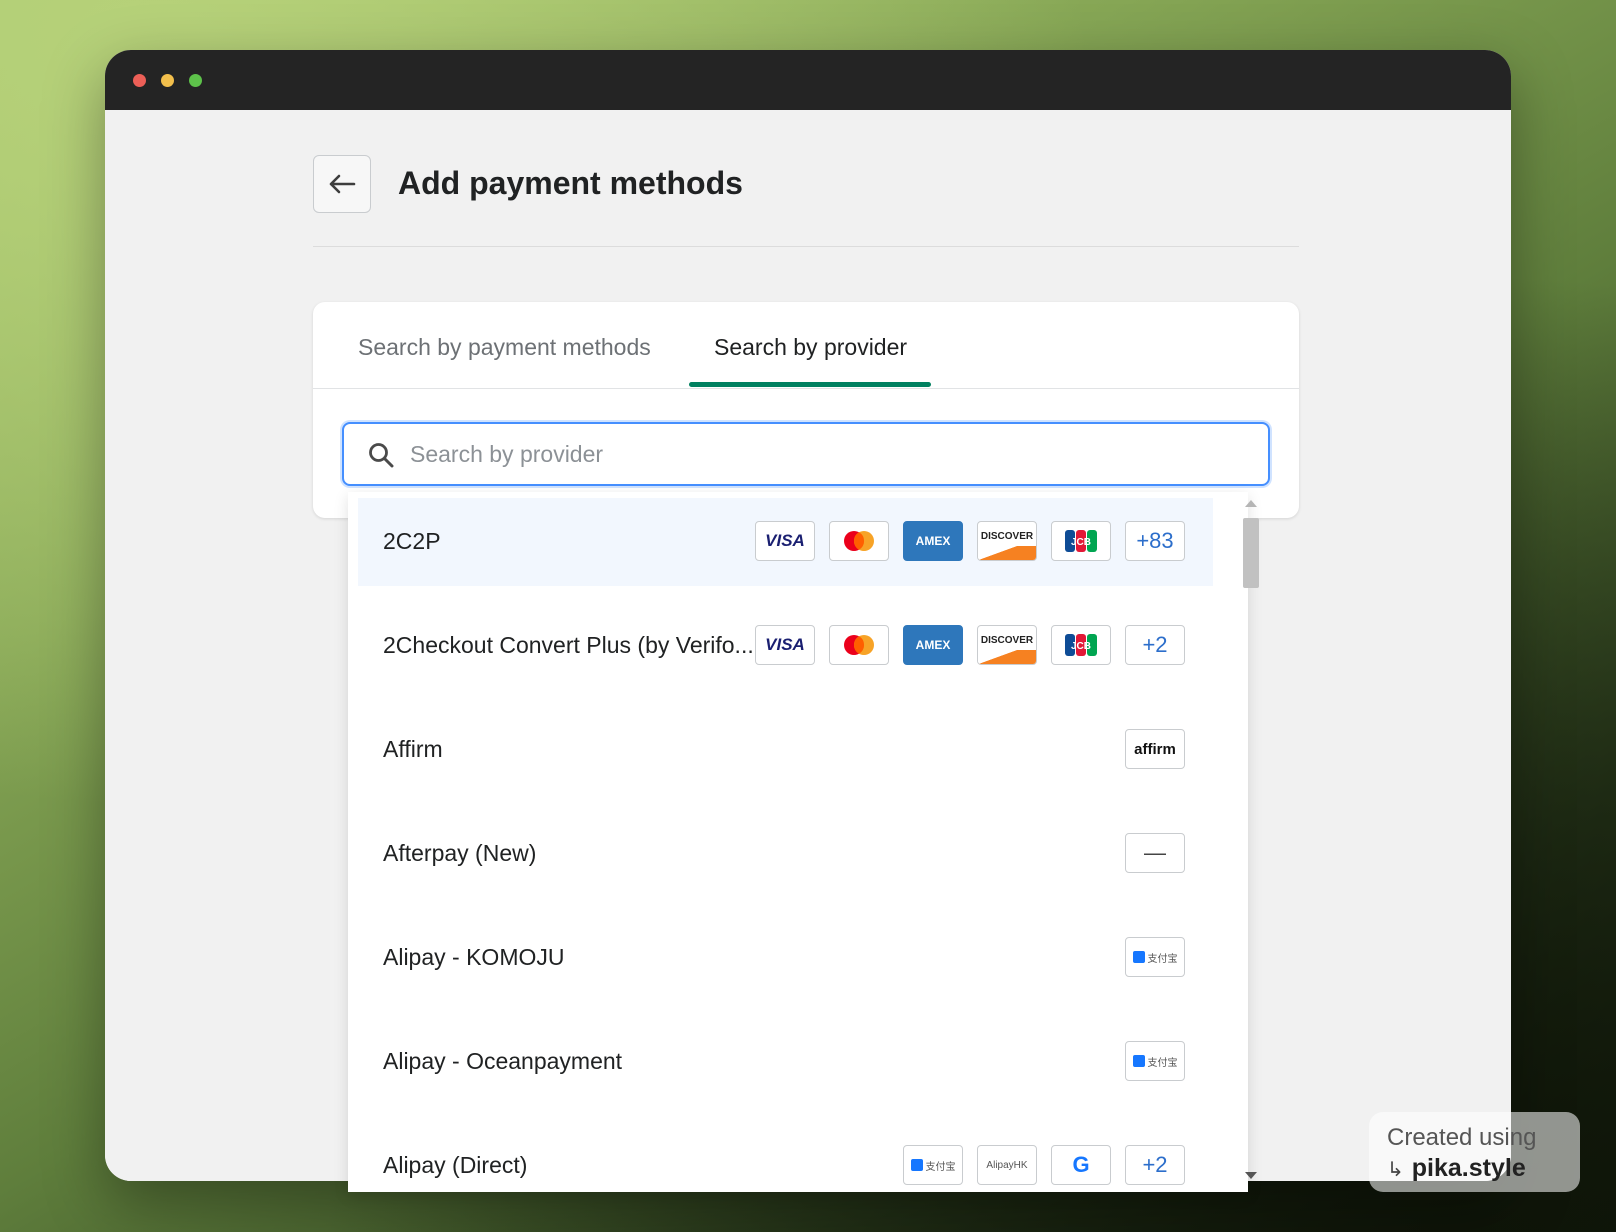 The height and width of the screenshot is (1232, 1616). I want to click on title-bar, so click(808, 80).